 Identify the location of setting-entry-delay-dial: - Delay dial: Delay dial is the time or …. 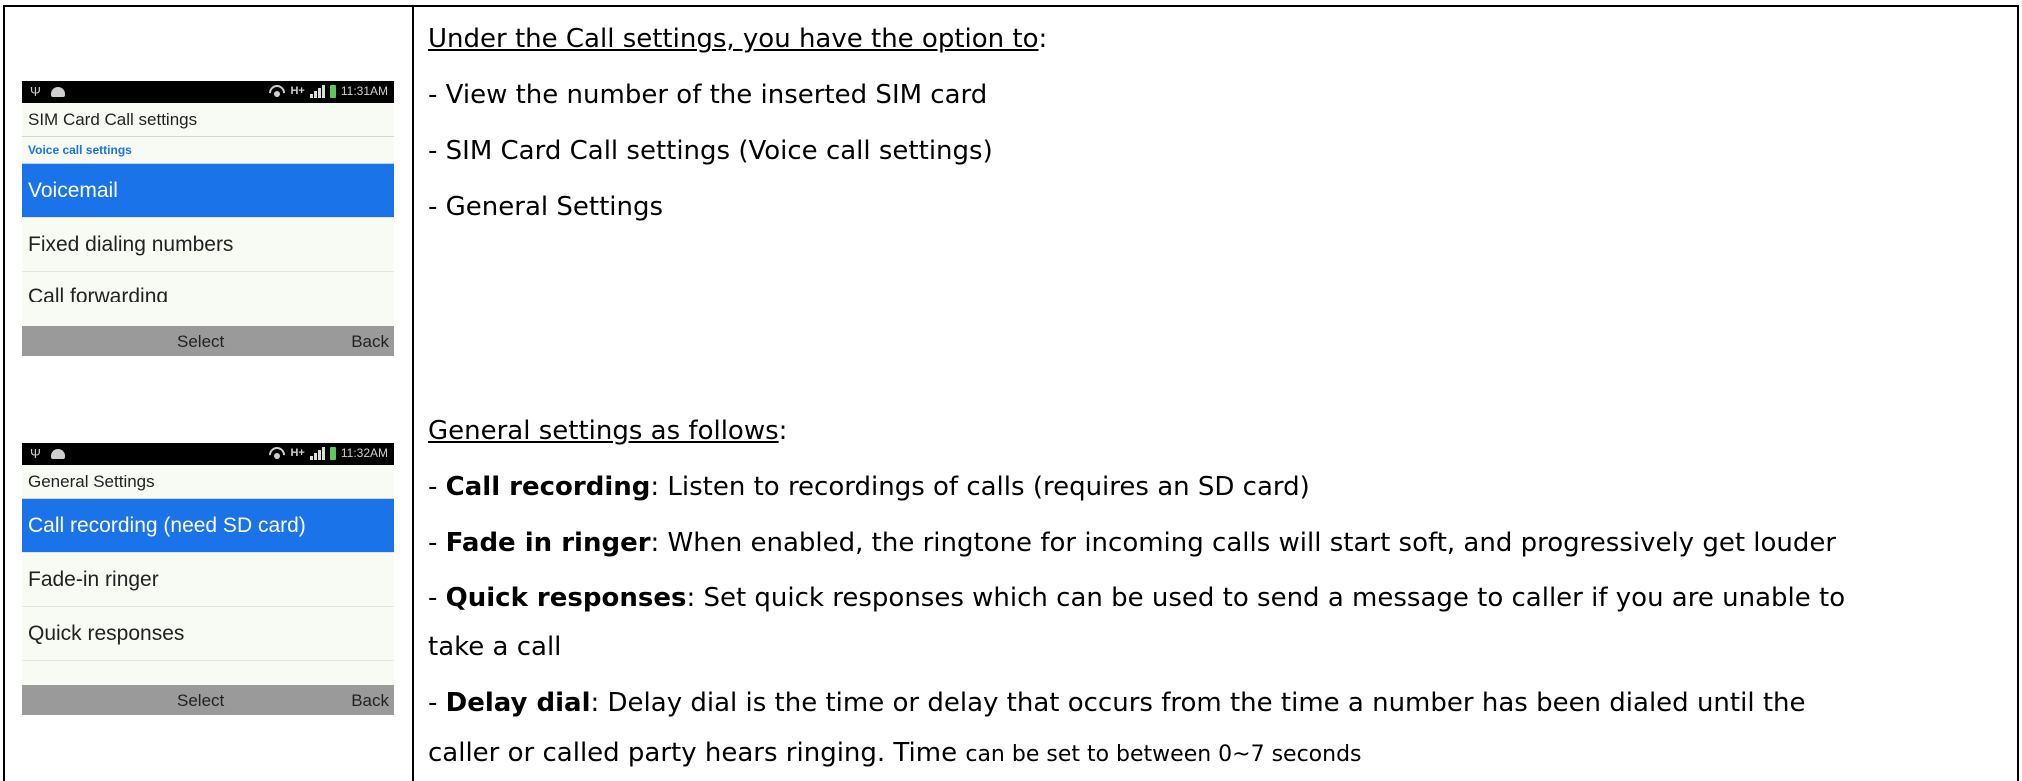
(1117, 703).